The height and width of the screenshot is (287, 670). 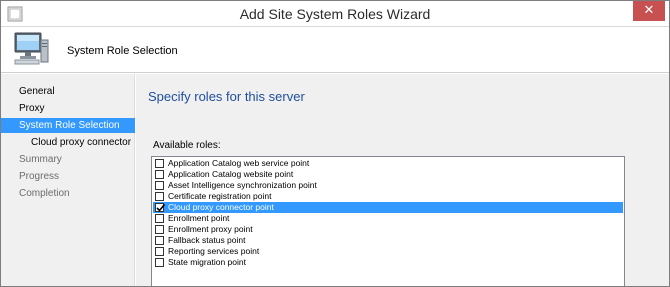 I want to click on title-bar: Add Site System Roles Wizard ✕, so click(x=335, y=14).